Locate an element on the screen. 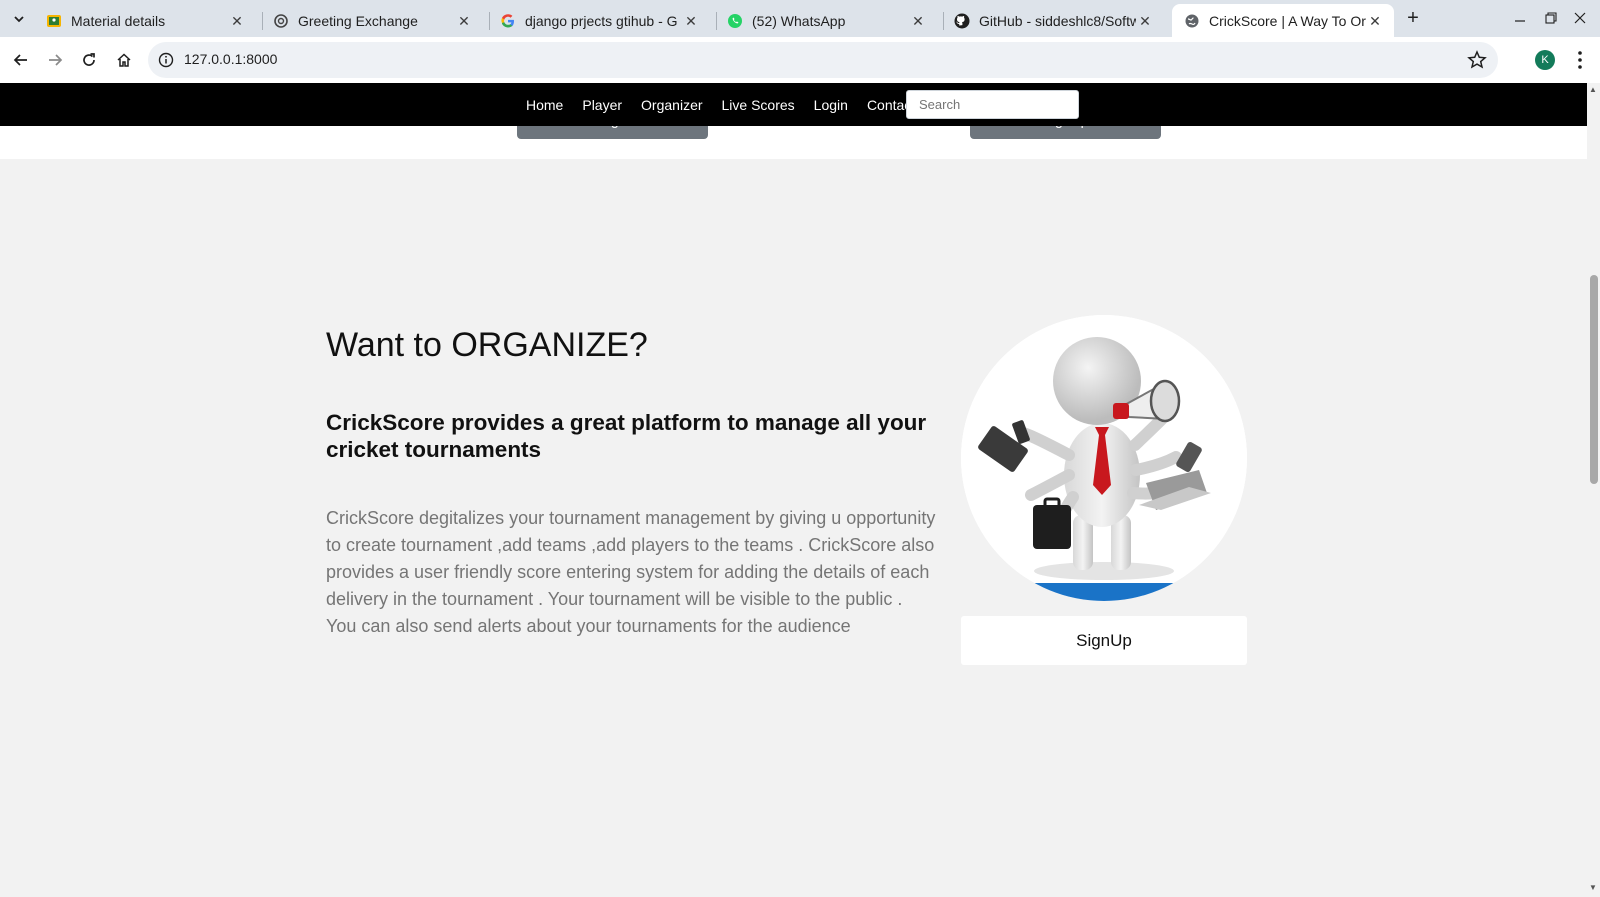 This screenshot has height=897, width=1600. nav-organizer: Organizer is located at coordinates (671, 105).